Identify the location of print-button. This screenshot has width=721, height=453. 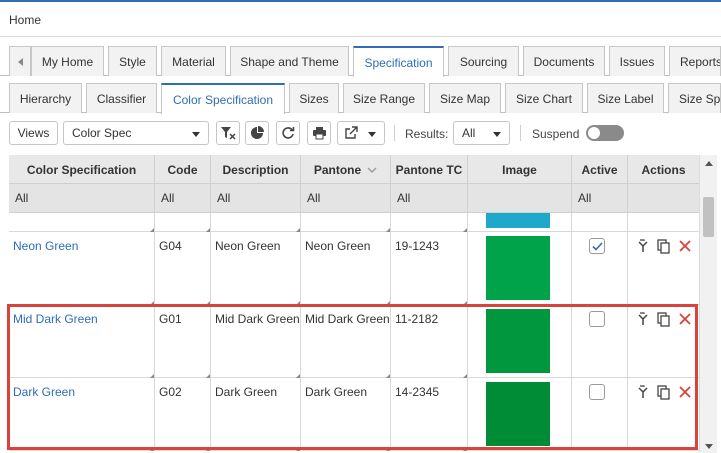
(319, 133).